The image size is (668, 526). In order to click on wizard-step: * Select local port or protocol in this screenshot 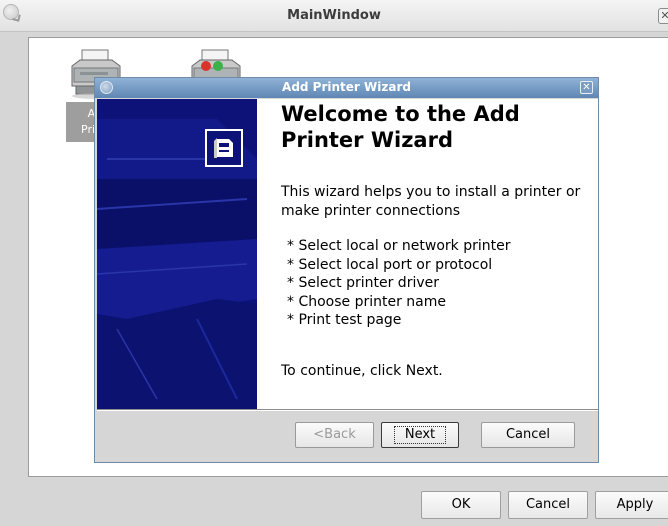, I will do `click(390, 264)`.